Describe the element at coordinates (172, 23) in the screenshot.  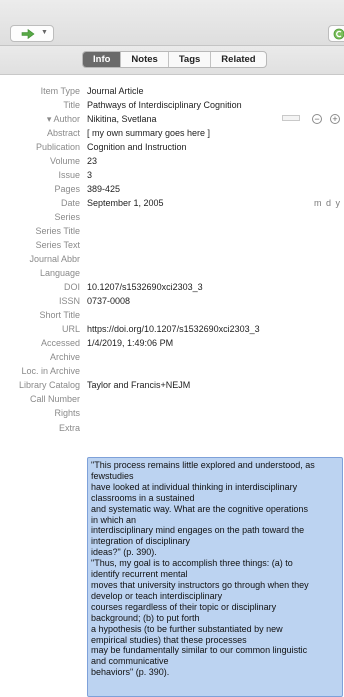
I see `toolbar: ▼` at that location.